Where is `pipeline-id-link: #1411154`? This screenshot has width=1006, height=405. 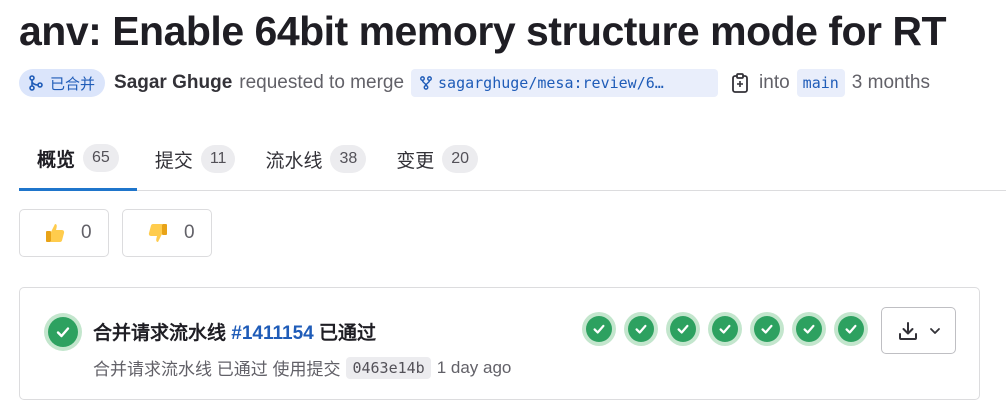
pipeline-id-link: #1411154 is located at coordinates (272, 333).